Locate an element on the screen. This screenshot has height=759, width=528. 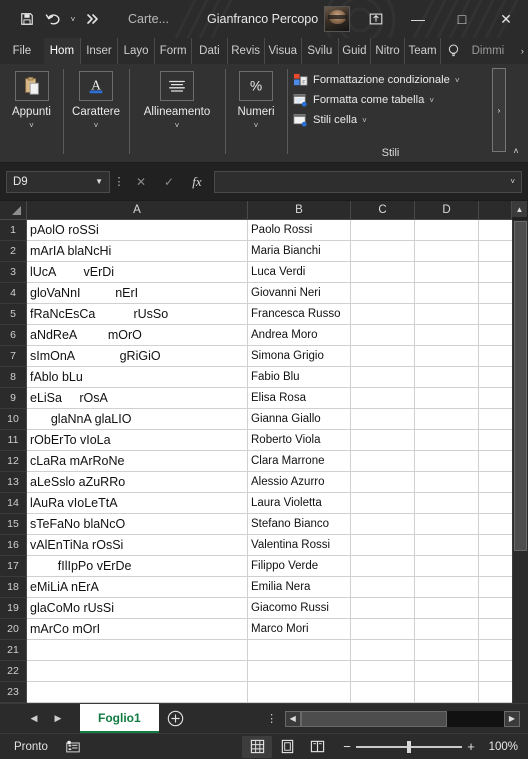
cell-A8: fAblo bLu is located at coordinates (137, 377).